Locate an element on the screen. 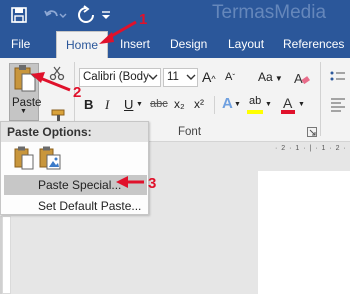 The height and width of the screenshot is (294, 350). annotation-number-3: 3 is located at coordinates (152, 183).